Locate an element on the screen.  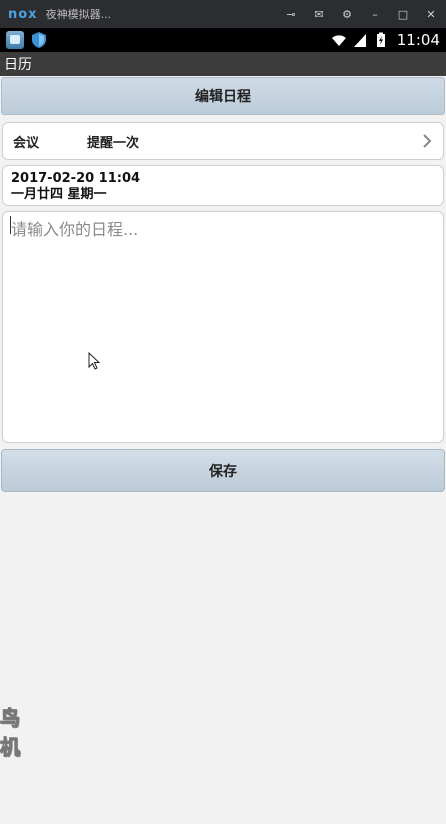
status-bar: 11:04 is located at coordinates (223, 40).